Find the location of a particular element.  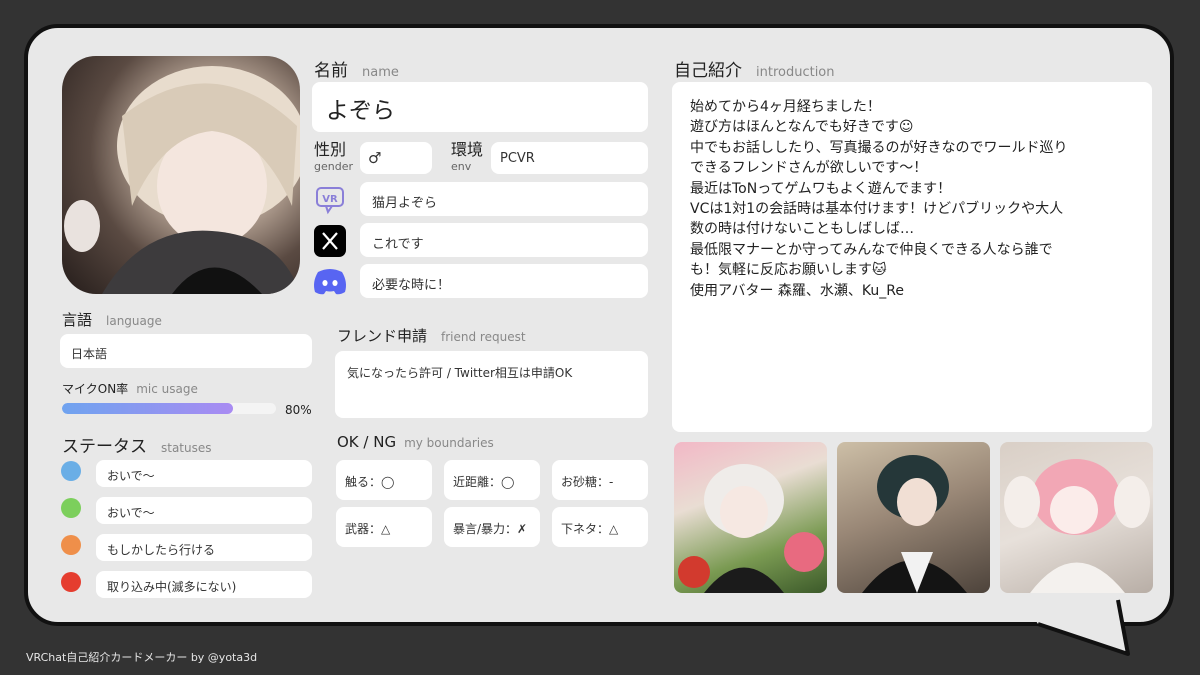

mic-usage-track is located at coordinates (169, 408).